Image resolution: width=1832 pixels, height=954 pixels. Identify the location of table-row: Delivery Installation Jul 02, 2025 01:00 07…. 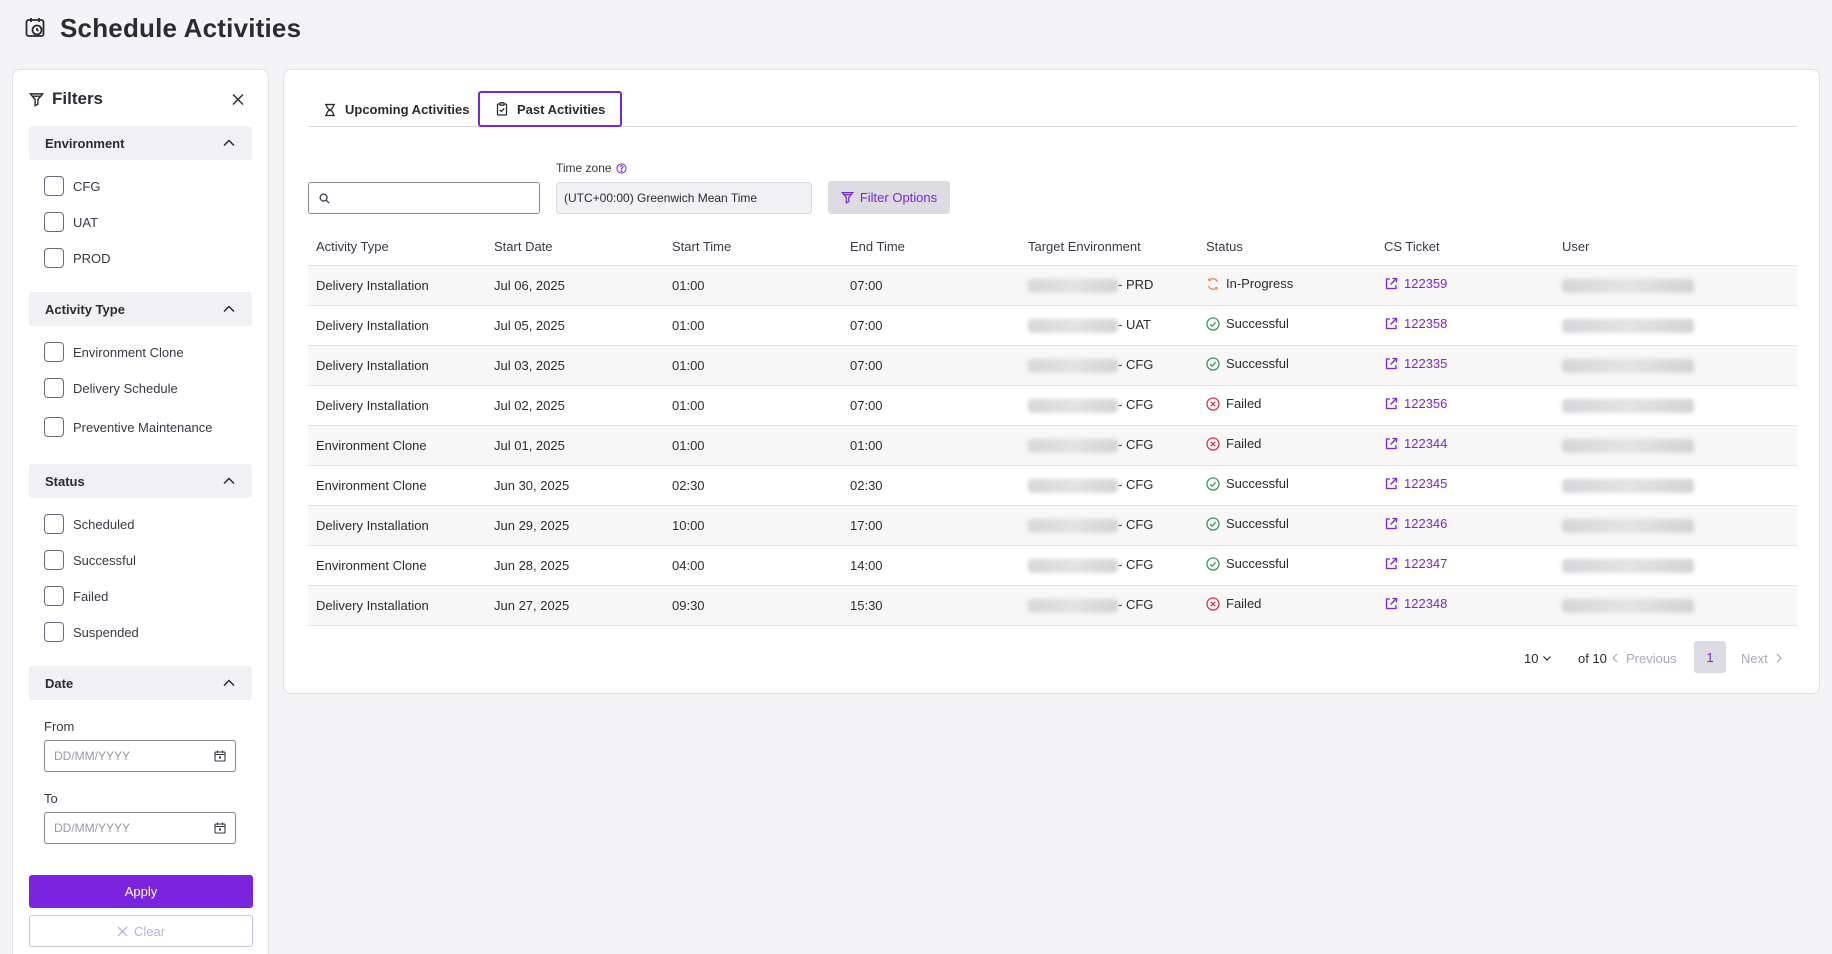
(1052, 405).